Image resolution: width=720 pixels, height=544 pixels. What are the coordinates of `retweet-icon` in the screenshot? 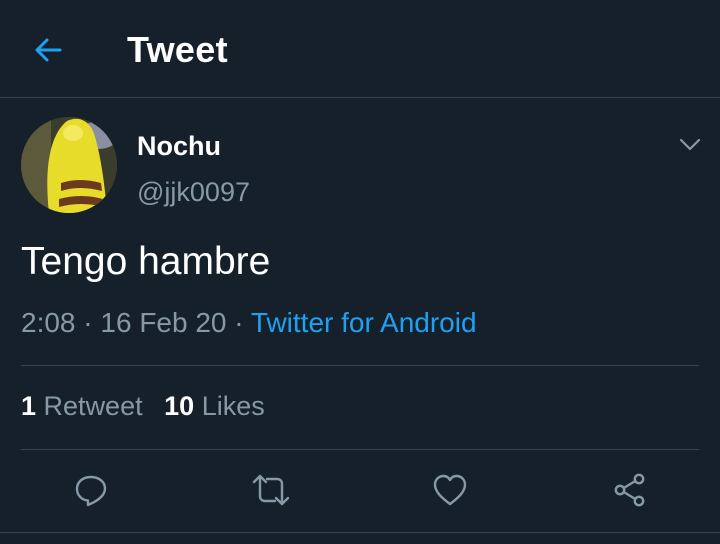 It's located at (271, 490).